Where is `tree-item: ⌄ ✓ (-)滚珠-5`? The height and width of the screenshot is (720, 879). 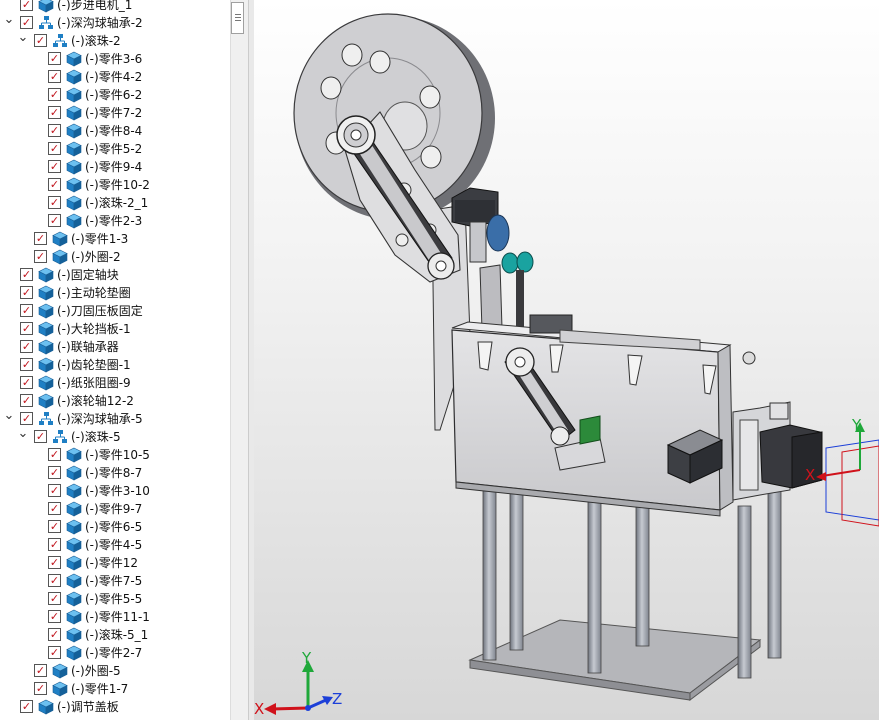 tree-item: ⌄ ✓ (-)滚珠-5 is located at coordinates (115, 435).